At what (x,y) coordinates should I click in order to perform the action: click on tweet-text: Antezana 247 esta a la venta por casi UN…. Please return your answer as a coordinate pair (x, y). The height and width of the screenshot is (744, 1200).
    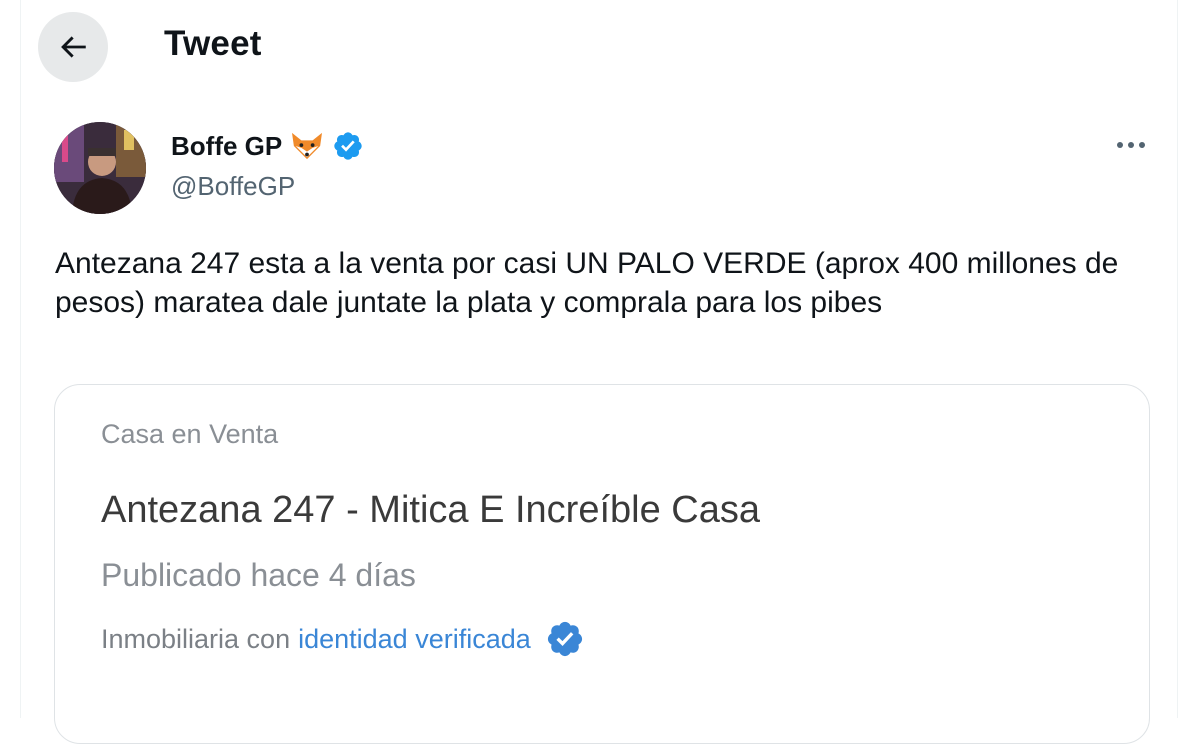
    Looking at the image, I should click on (587, 283).